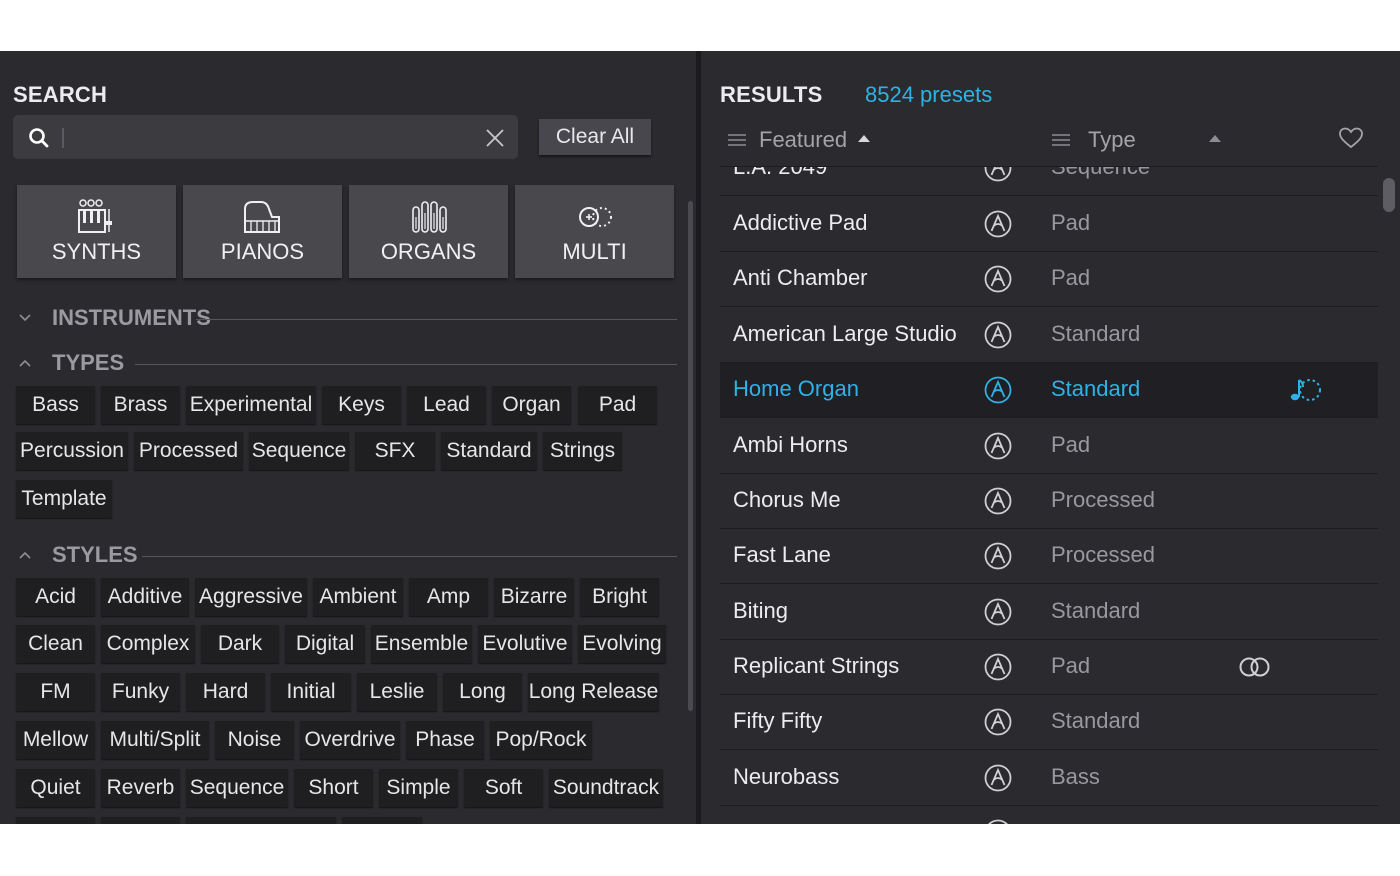 This screenshot has height=876, width=1400. I want to click on style-tag: Noise, so click(254, 740).